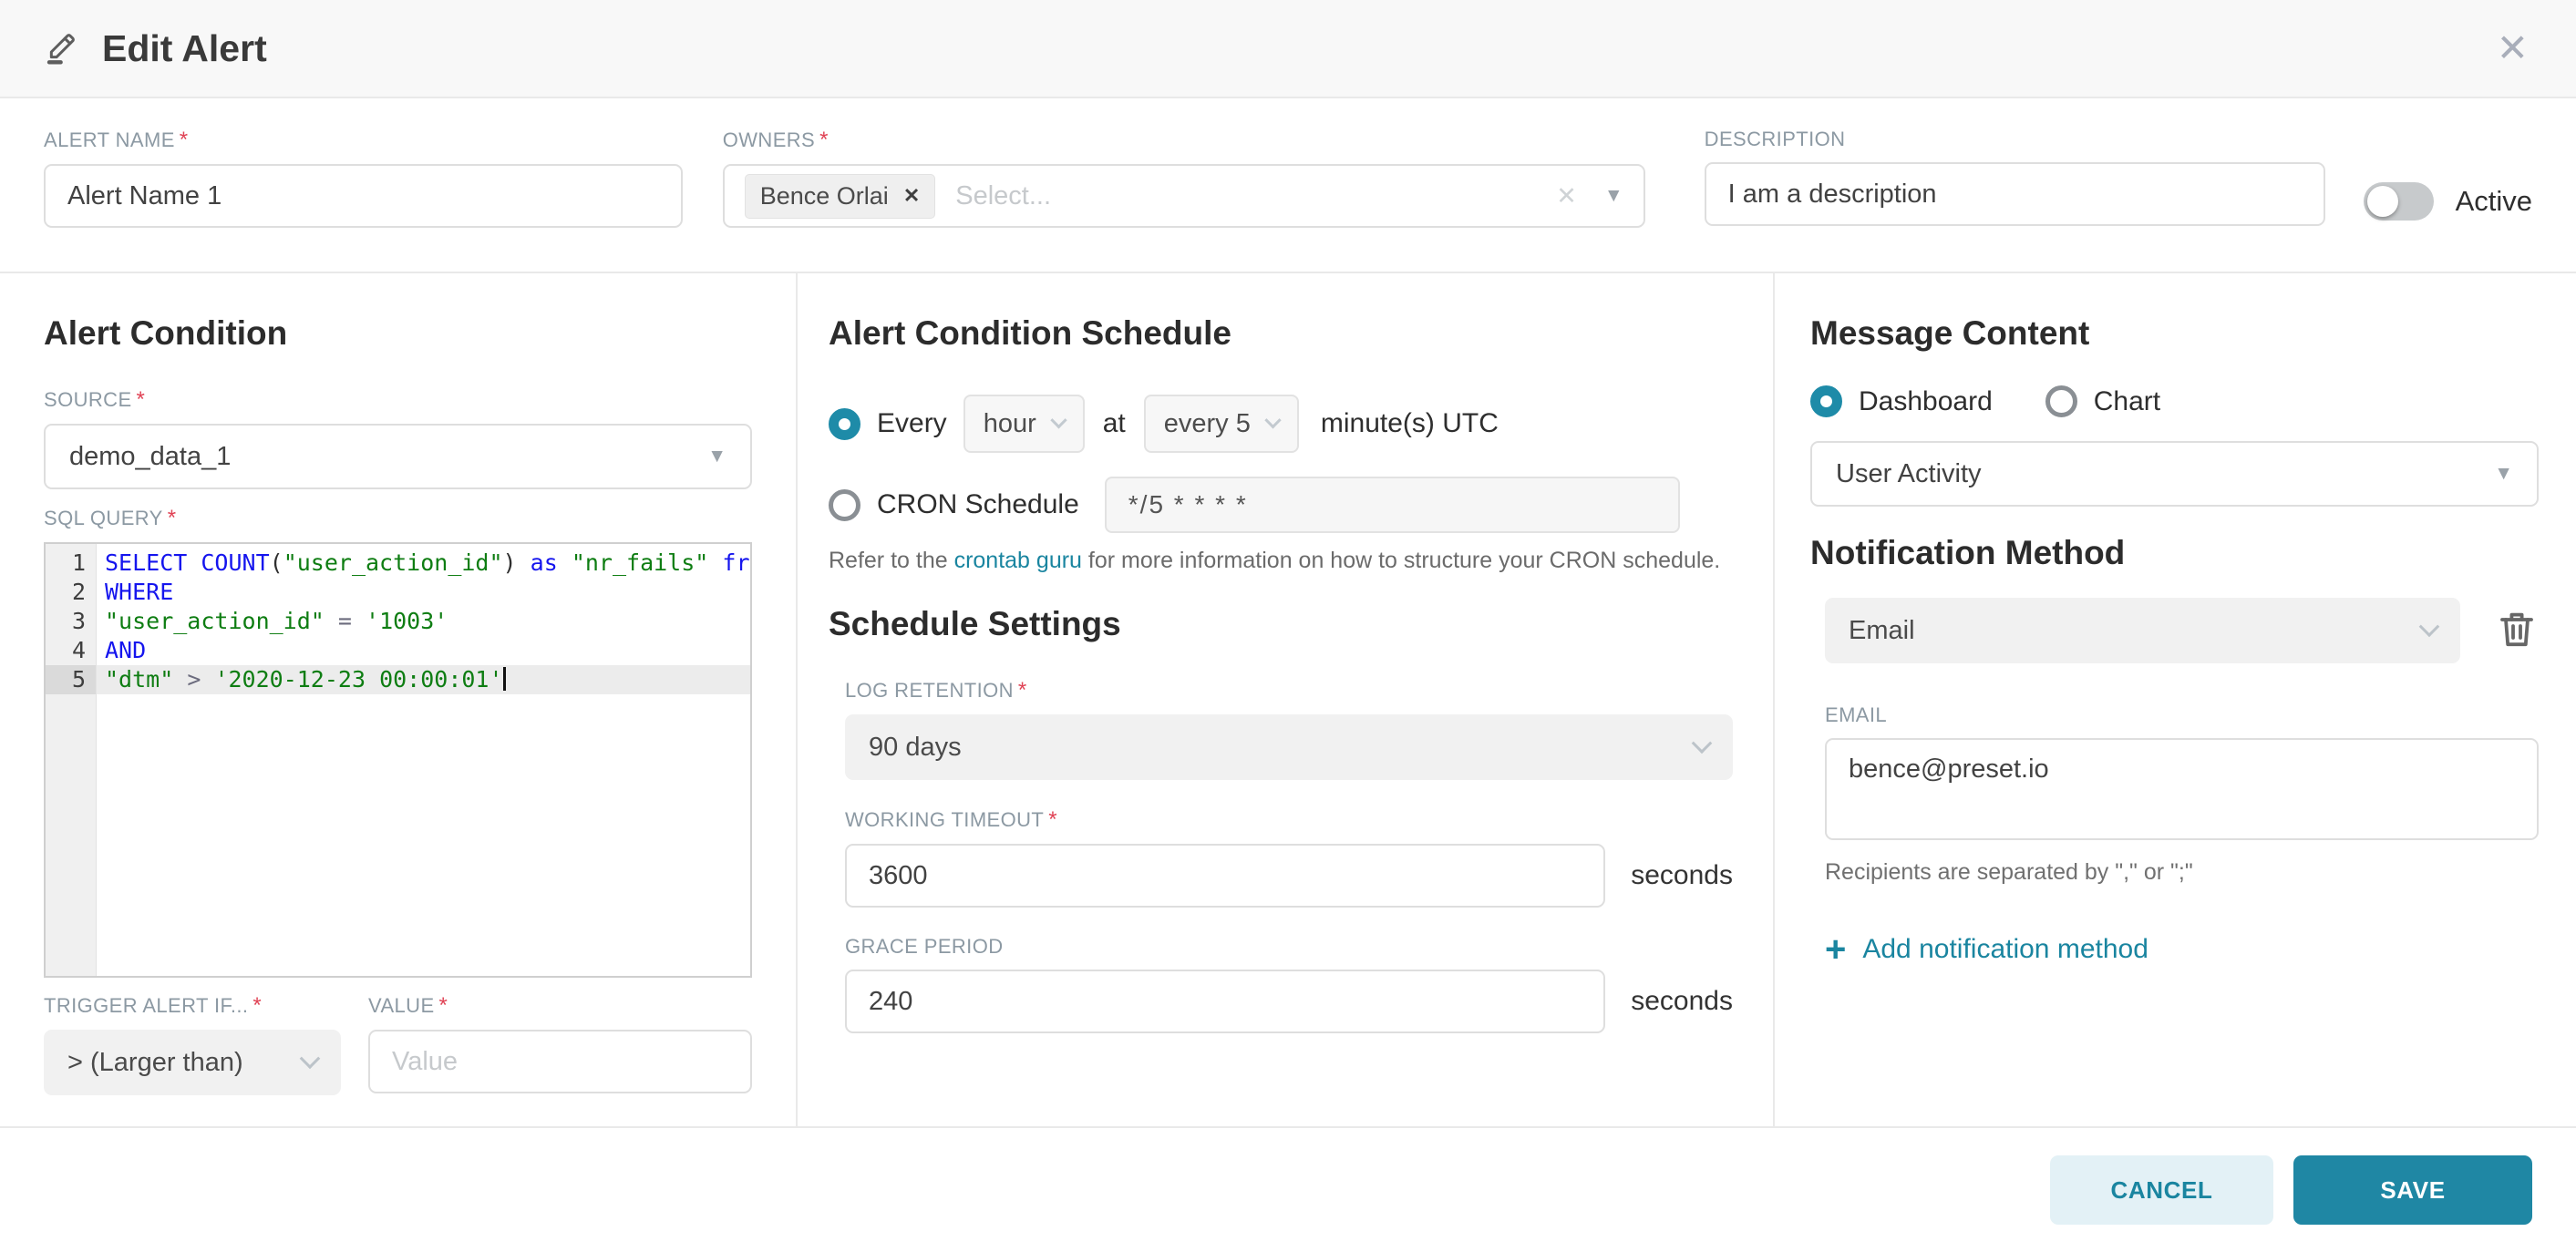 The width and height of the screenshot is (2576, 1252). I want to click on source-select: demo_data_1 ▼, so click(398, 456).